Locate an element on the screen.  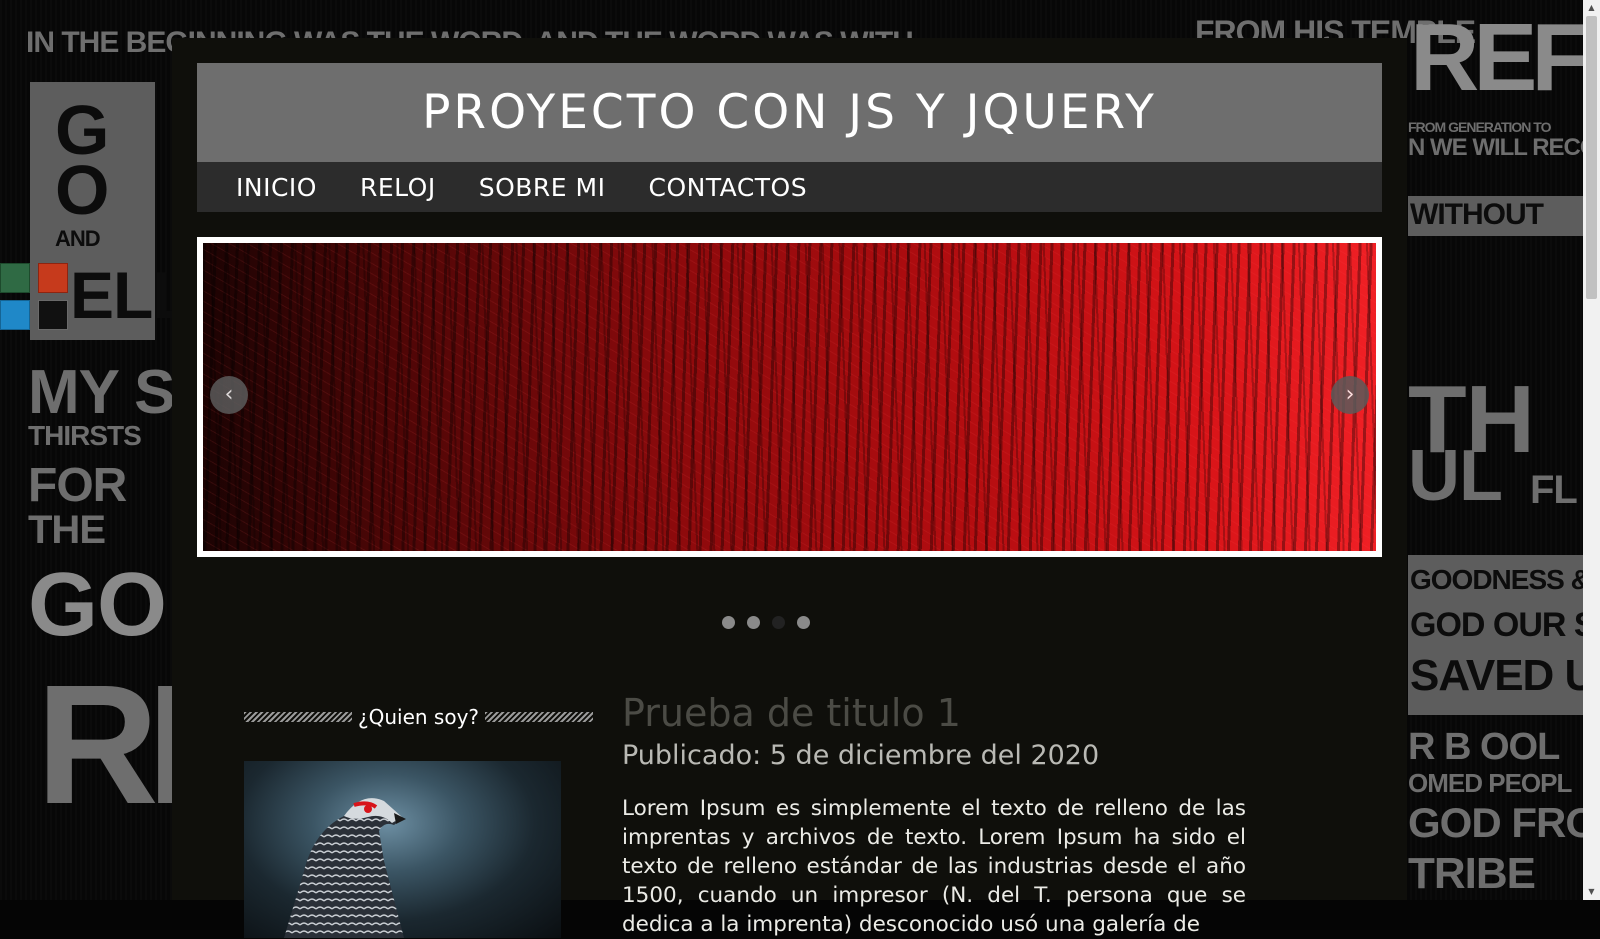
theme-swatch-red is located at coordinates (53, 278).